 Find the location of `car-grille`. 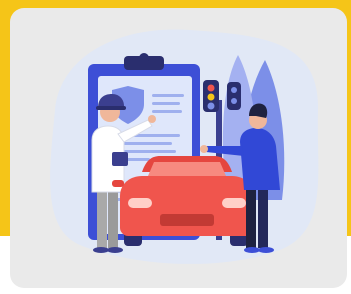

car-grille is located at coordinates (187, 220).